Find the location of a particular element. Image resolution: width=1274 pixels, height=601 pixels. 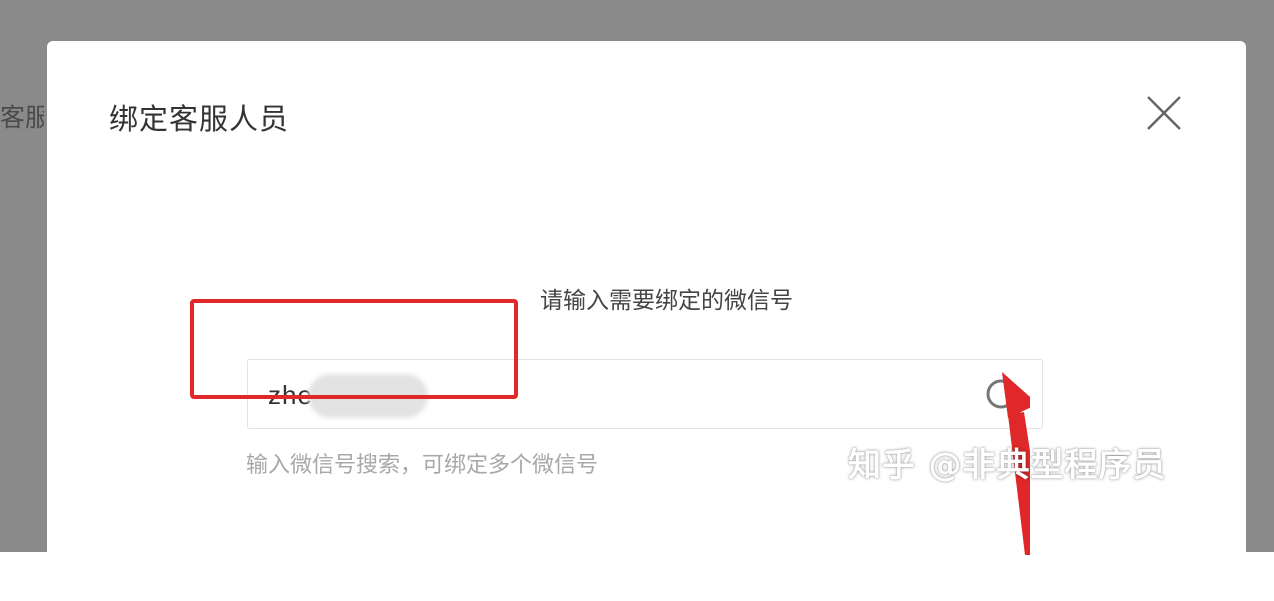

input-highlight-annotation is located at coordinates (354, 349).